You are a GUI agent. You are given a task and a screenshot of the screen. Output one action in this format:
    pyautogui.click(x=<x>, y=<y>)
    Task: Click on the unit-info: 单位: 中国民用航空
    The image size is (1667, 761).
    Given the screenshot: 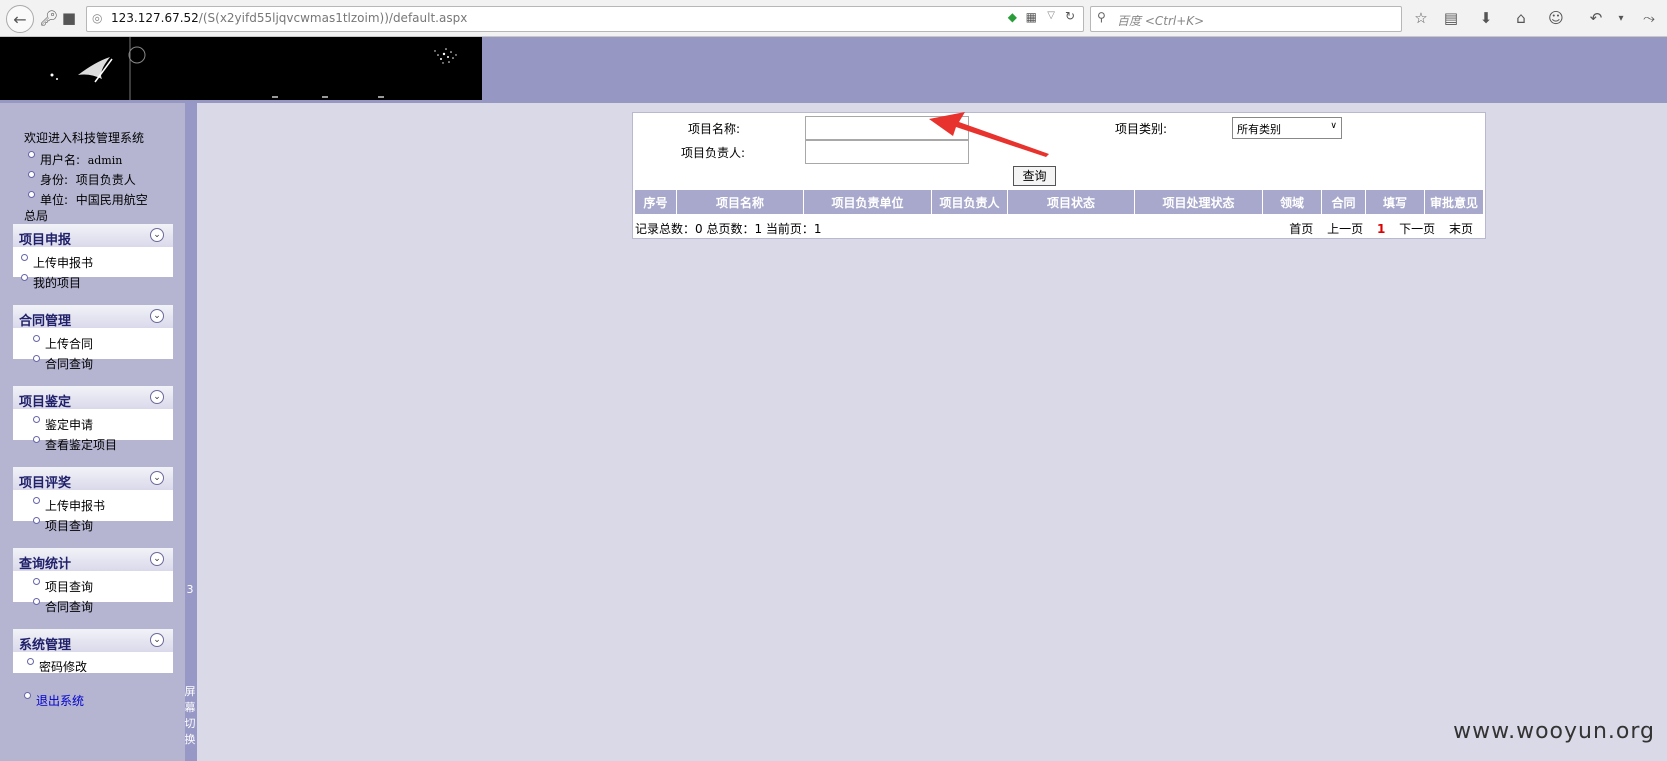 What is the action you would take?
    pyautogui.click(x=88, y=199)
    